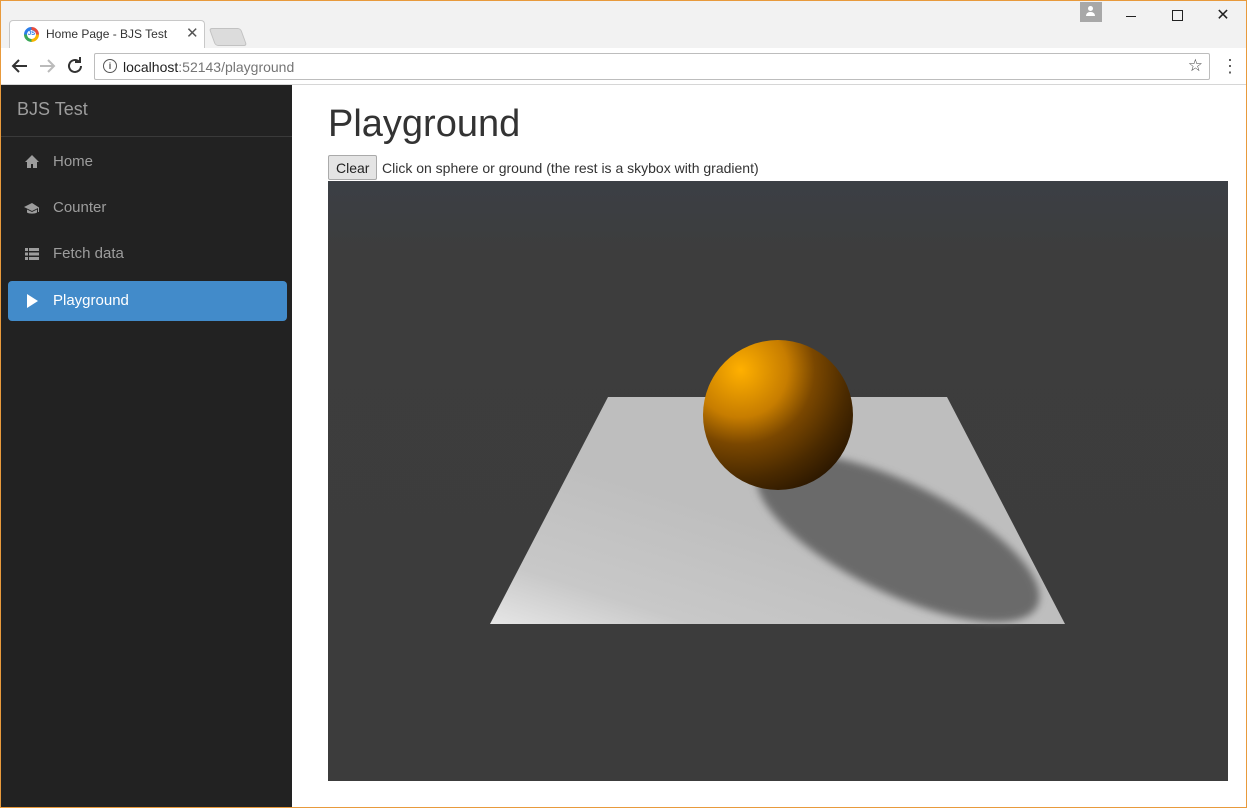 The height and width of the screenshot is (808, 1247). I want to click on new-tab-button, so click(228, 37).